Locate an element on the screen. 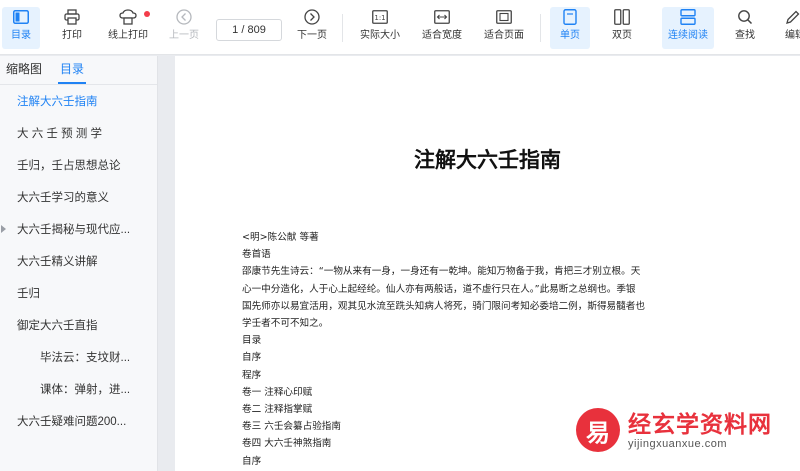  toc-item: 大六壬精义讲解 is located at coordinates (78, 261).